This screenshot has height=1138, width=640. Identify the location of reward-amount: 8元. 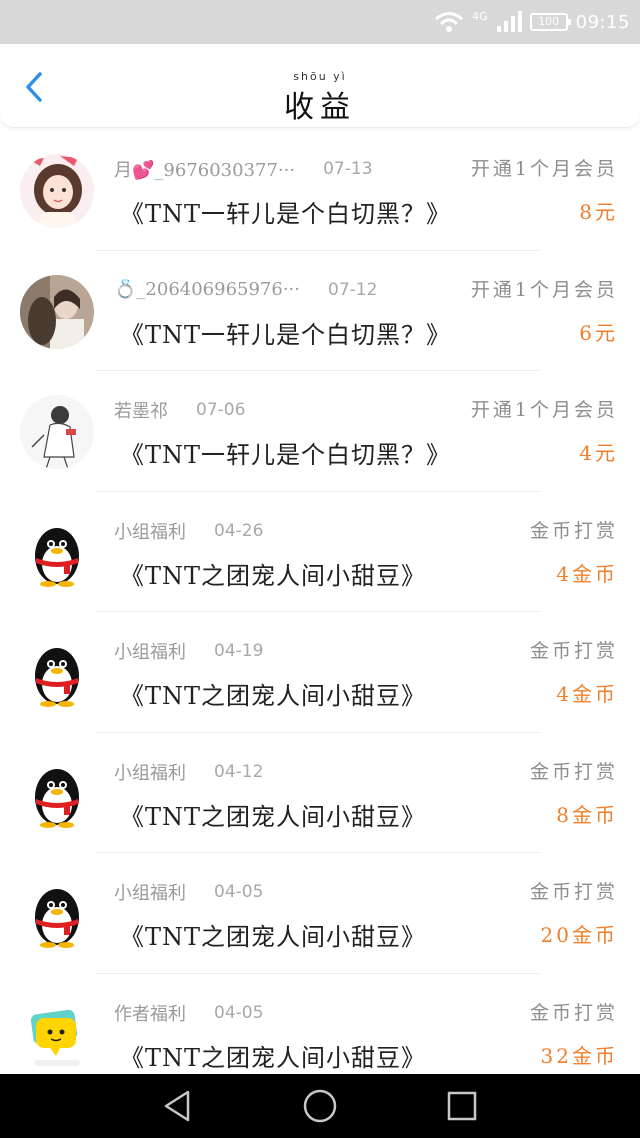
(598, 212).